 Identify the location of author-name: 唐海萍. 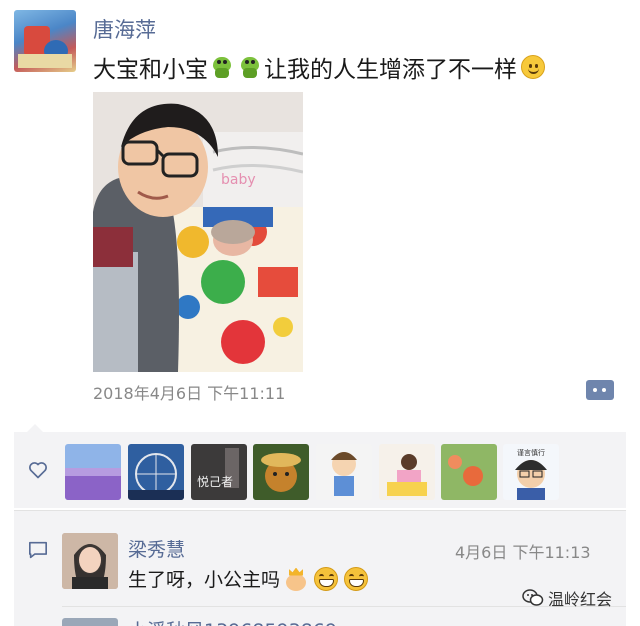
(124, 29).